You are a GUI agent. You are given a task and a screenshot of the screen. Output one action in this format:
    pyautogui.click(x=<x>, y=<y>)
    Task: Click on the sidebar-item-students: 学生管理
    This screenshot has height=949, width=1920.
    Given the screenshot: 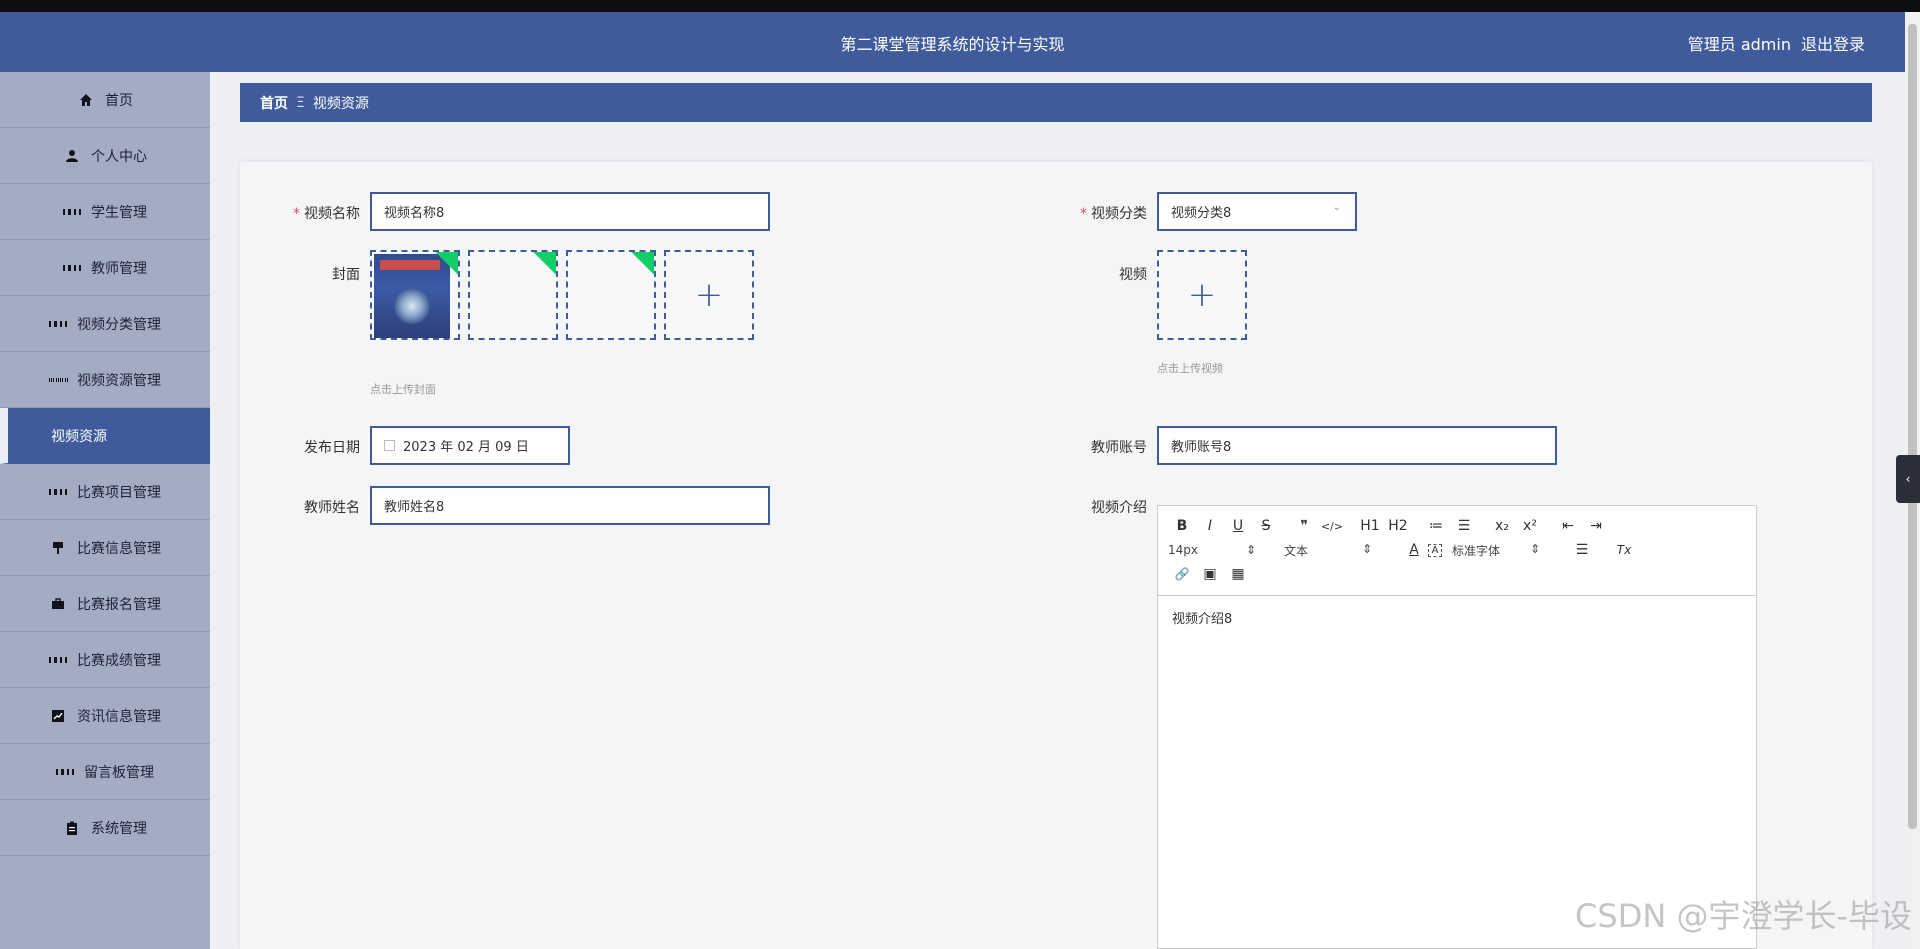 What is the action you would take?
    pyautogui.click(x=105, y=212)
    